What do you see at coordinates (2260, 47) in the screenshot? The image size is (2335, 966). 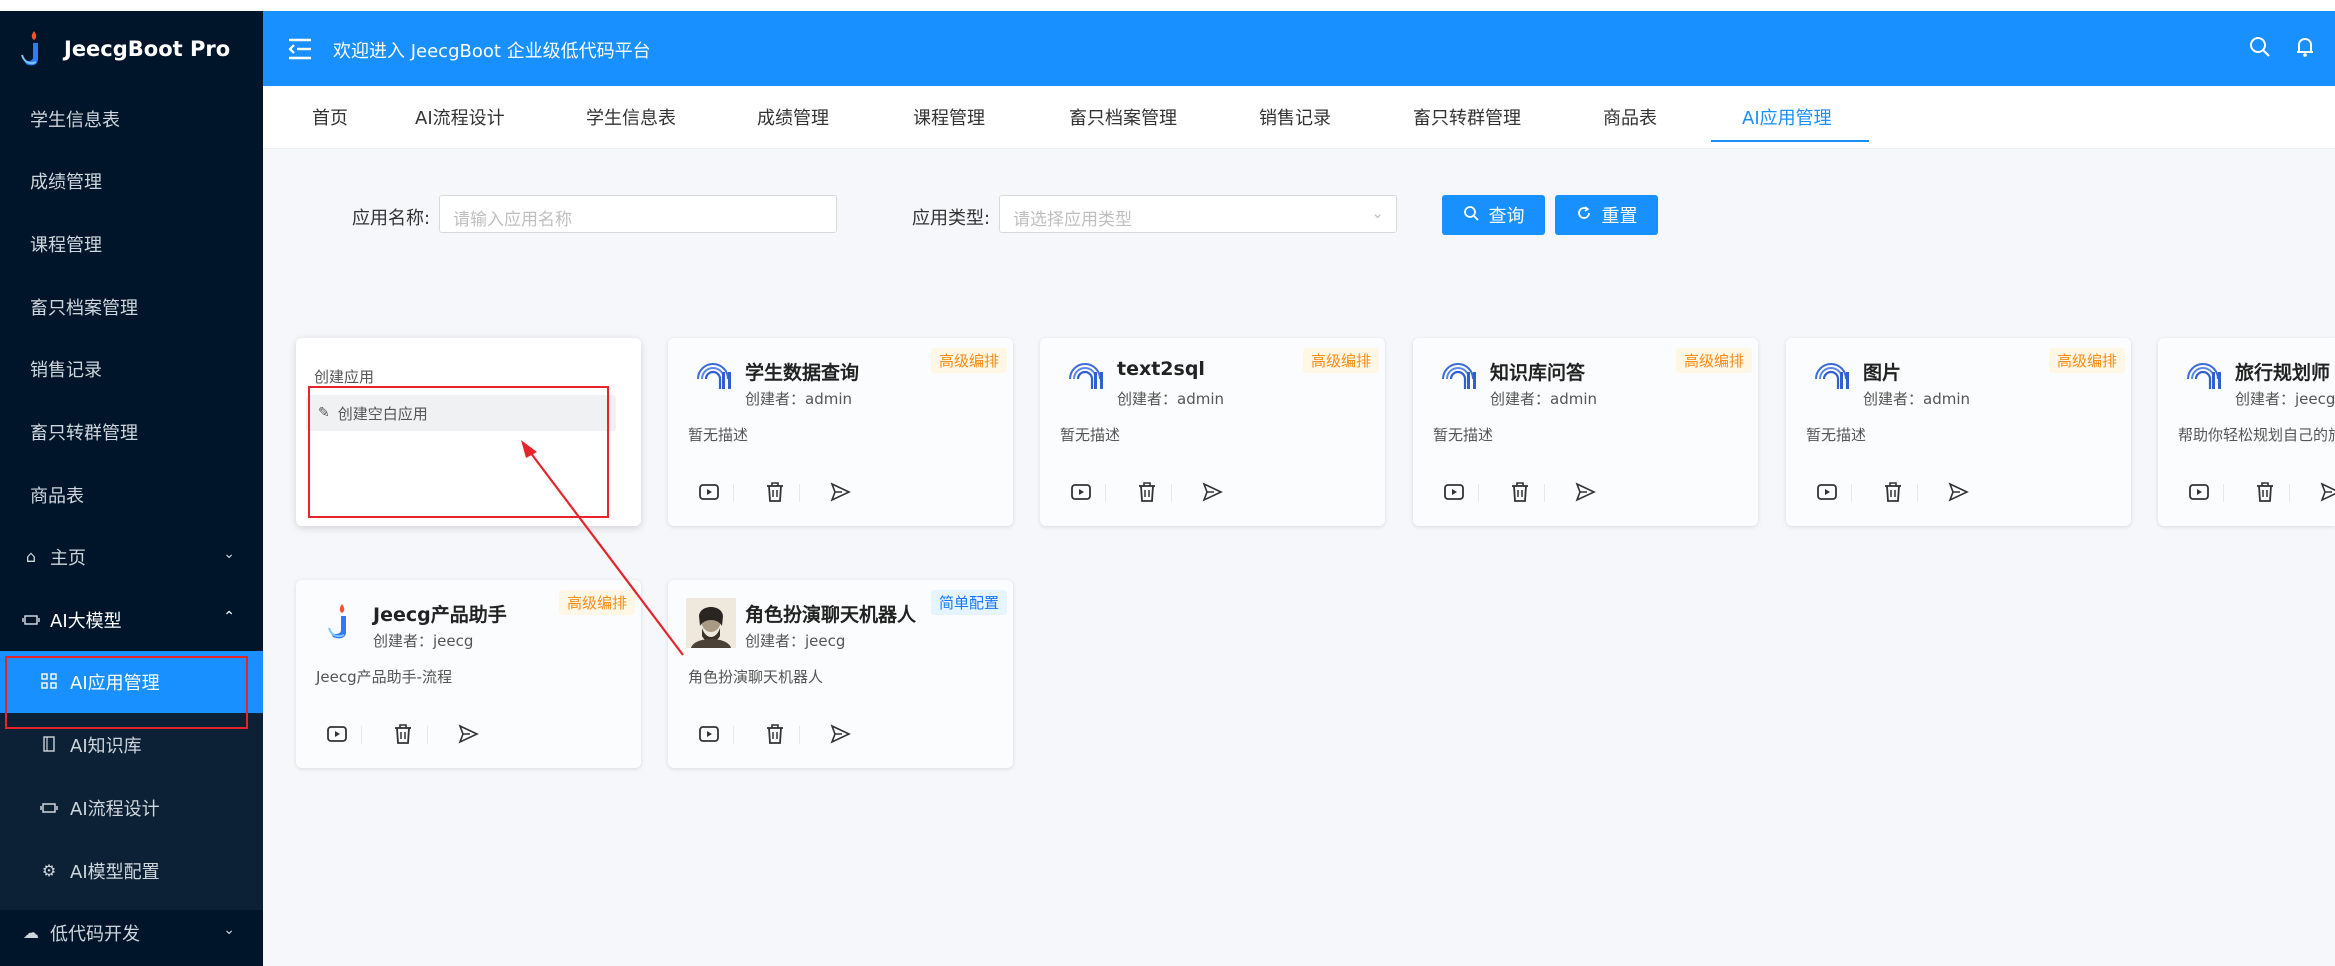 I see `search-icon` at bounding box center [2260, 47].